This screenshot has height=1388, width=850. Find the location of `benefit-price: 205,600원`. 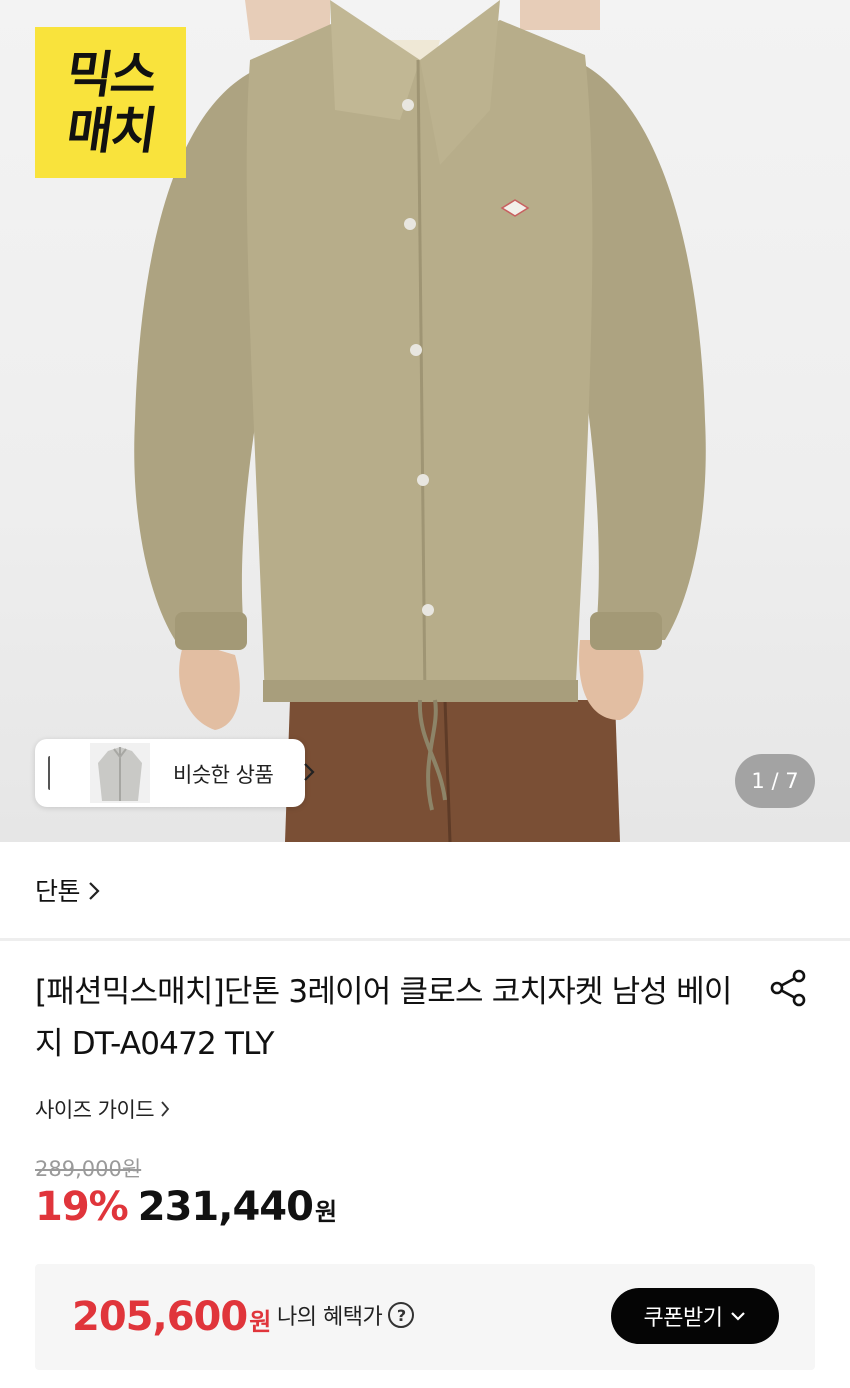

benefit-price: 205,600원 is located at coordinates (171, 1317).